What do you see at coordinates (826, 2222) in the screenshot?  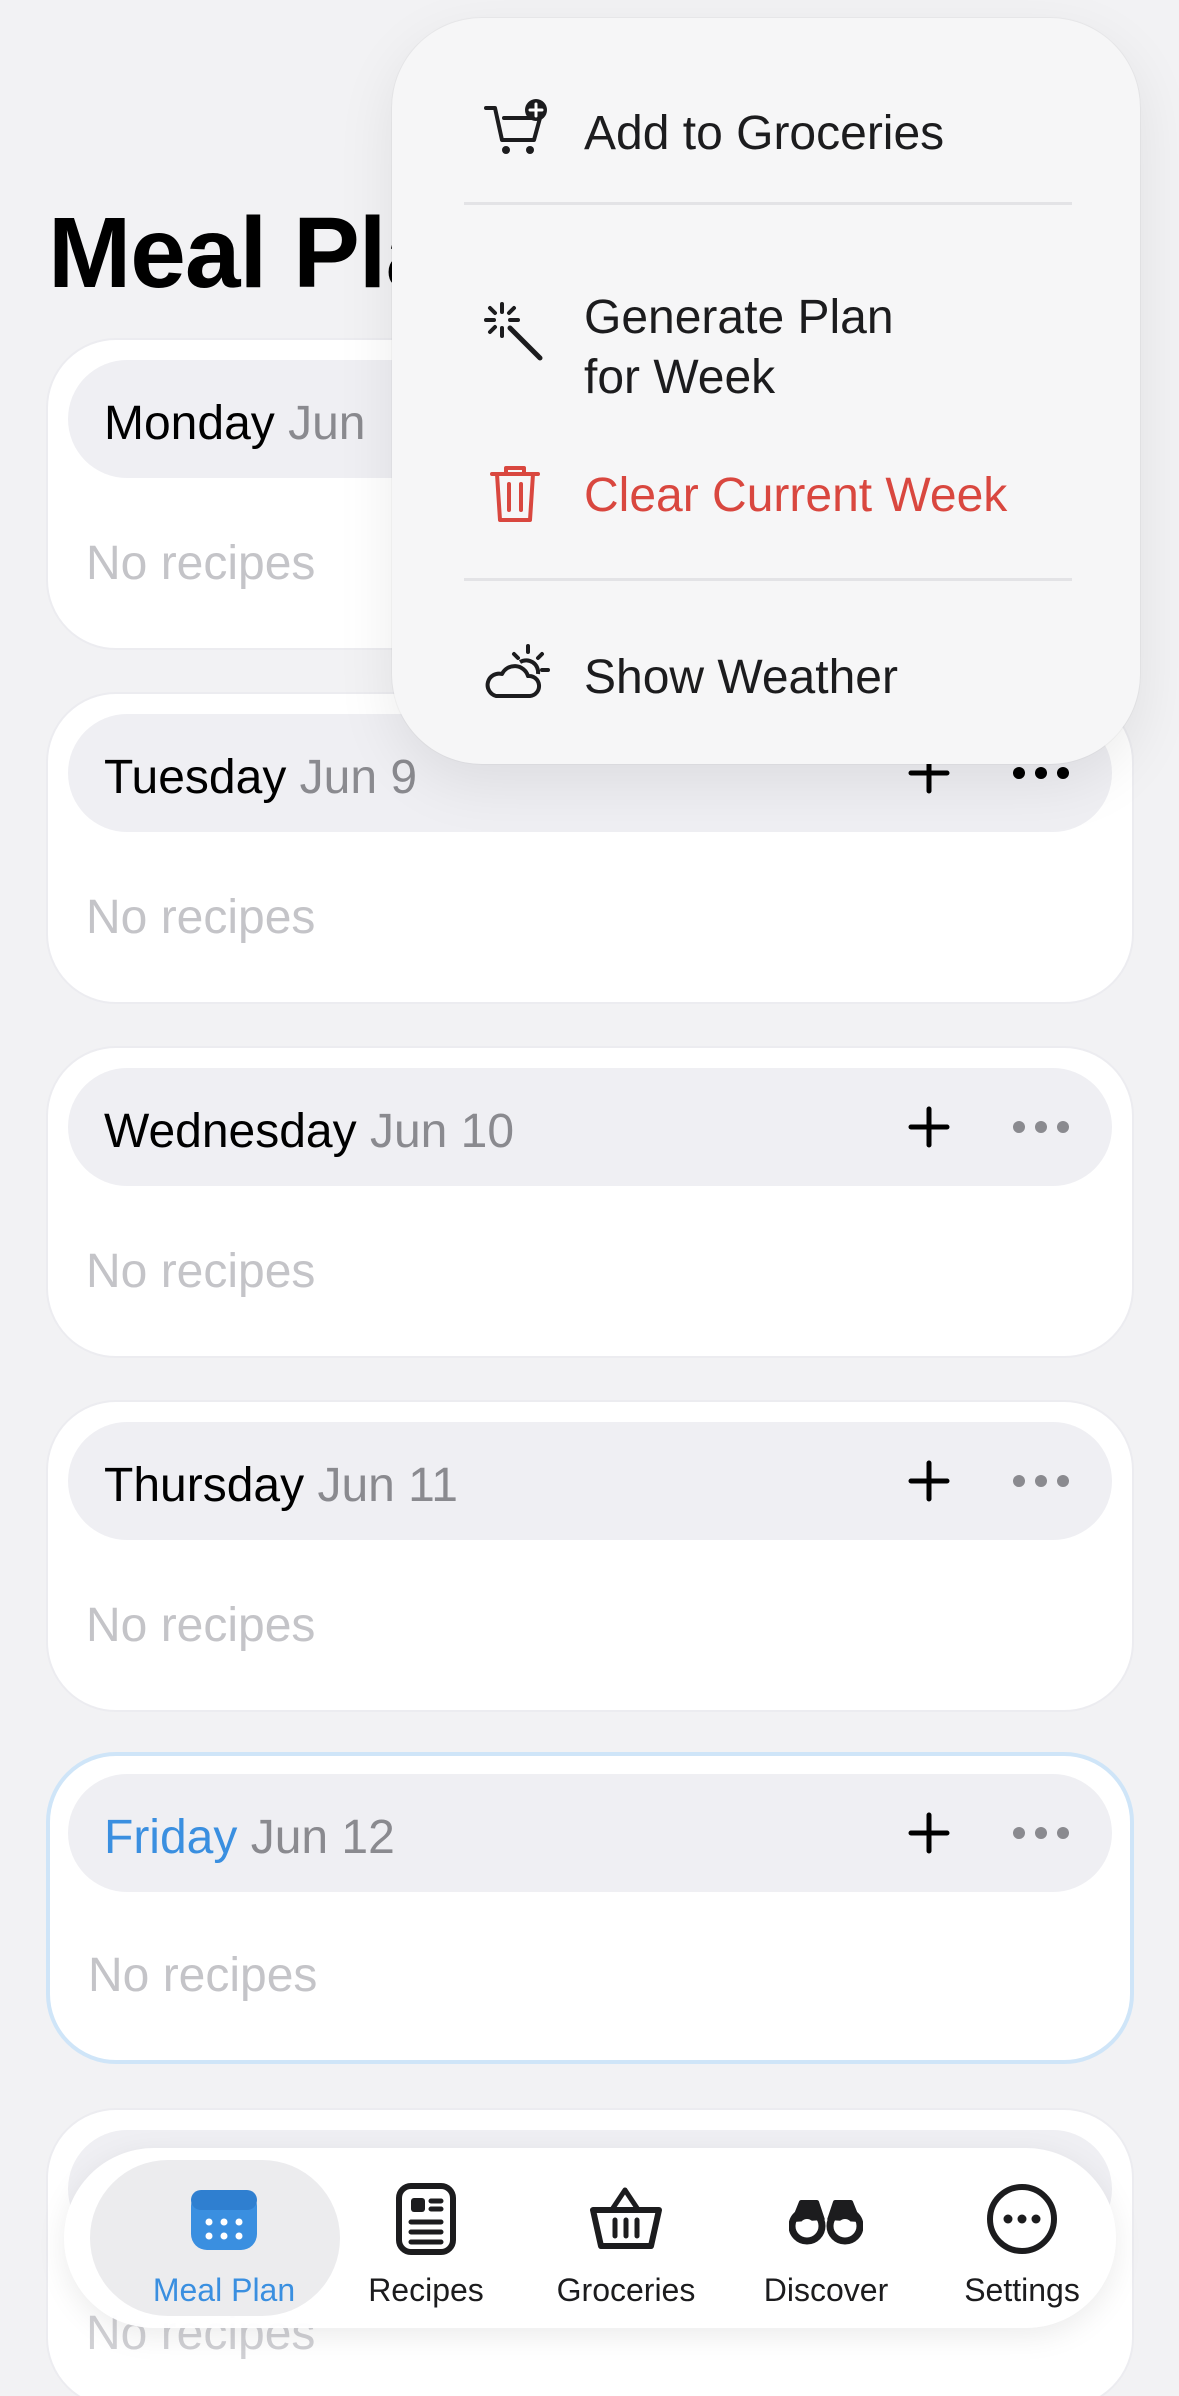 I see `binoculars-icon` at bounding box center [826, 2222].